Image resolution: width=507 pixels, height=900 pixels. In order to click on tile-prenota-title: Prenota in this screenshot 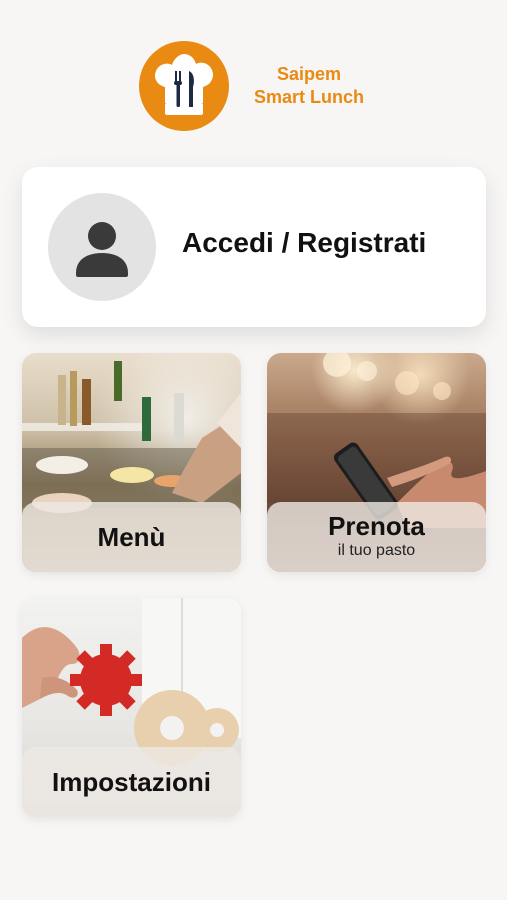, I will do `click(376, 526)`.